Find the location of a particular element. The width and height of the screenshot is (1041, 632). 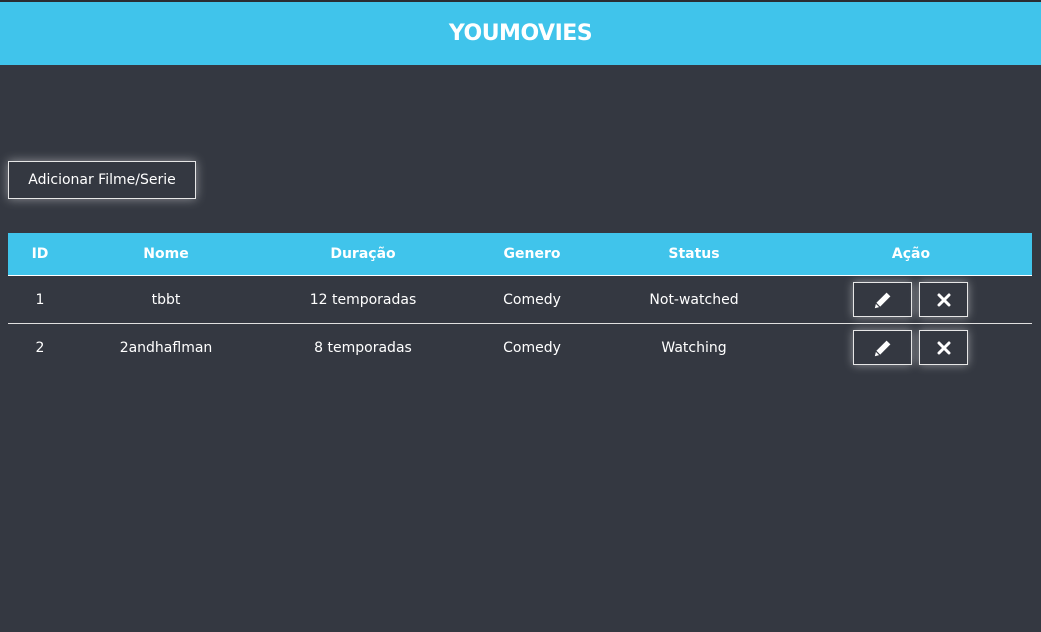

column-header-status: Status is located at coordinates (694, 254).